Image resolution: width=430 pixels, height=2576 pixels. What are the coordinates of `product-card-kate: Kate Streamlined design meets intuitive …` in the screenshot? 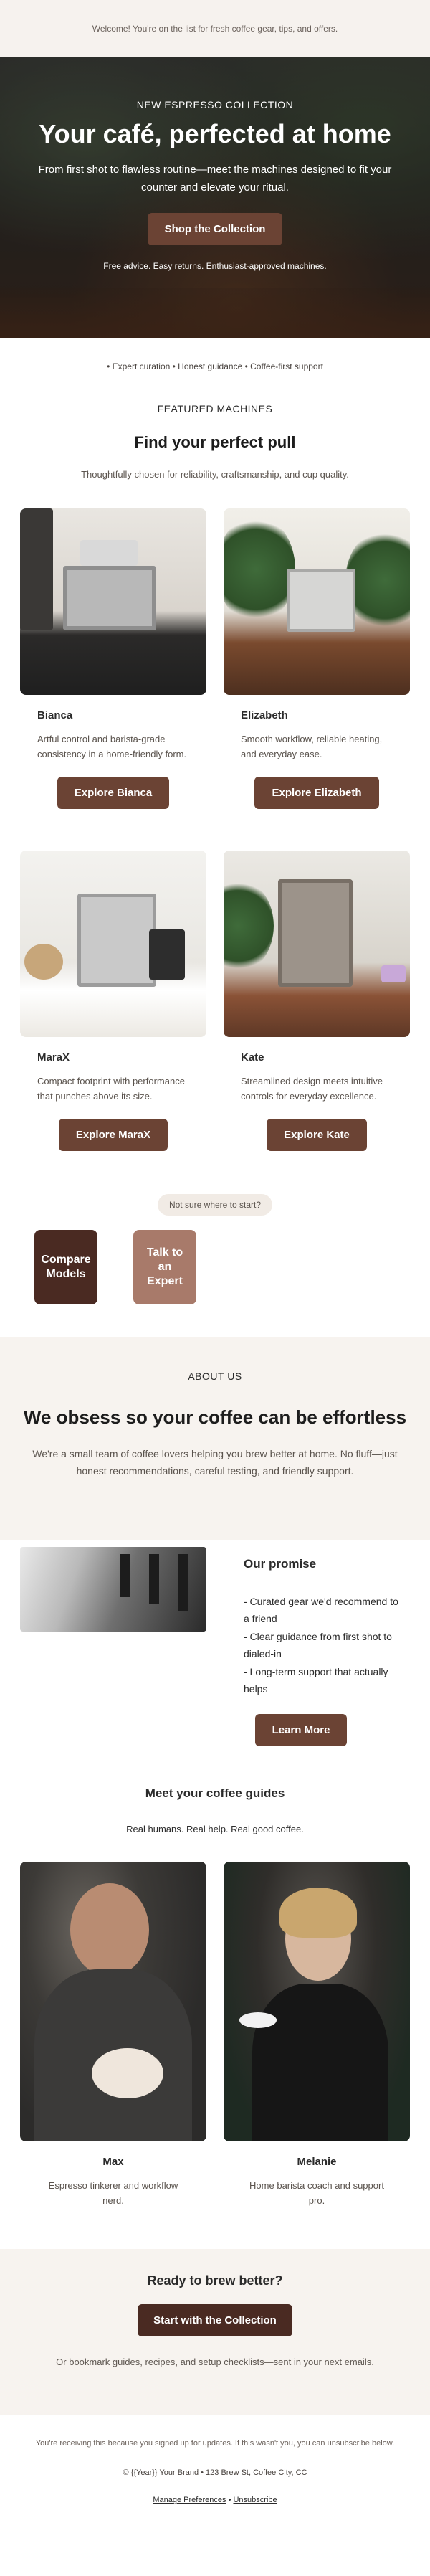 It's located at (317, 1000).